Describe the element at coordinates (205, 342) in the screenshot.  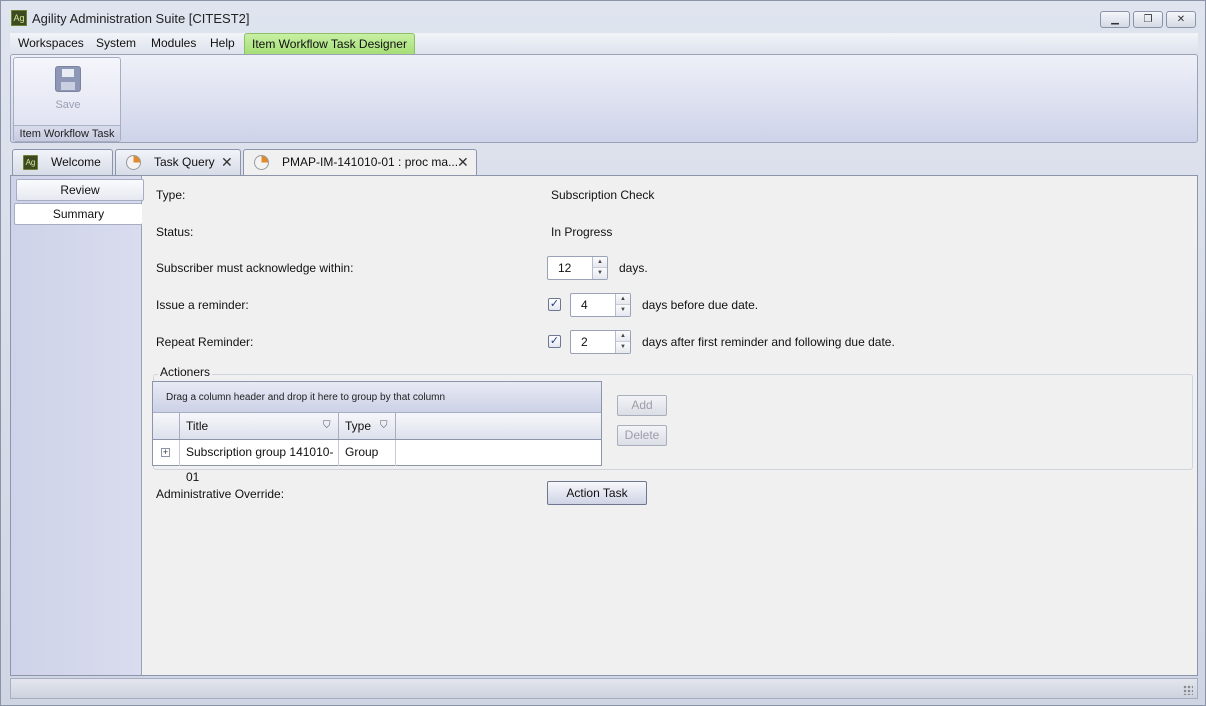
I see `repeat-reminder-label: Repeat Reminder:` at that location.